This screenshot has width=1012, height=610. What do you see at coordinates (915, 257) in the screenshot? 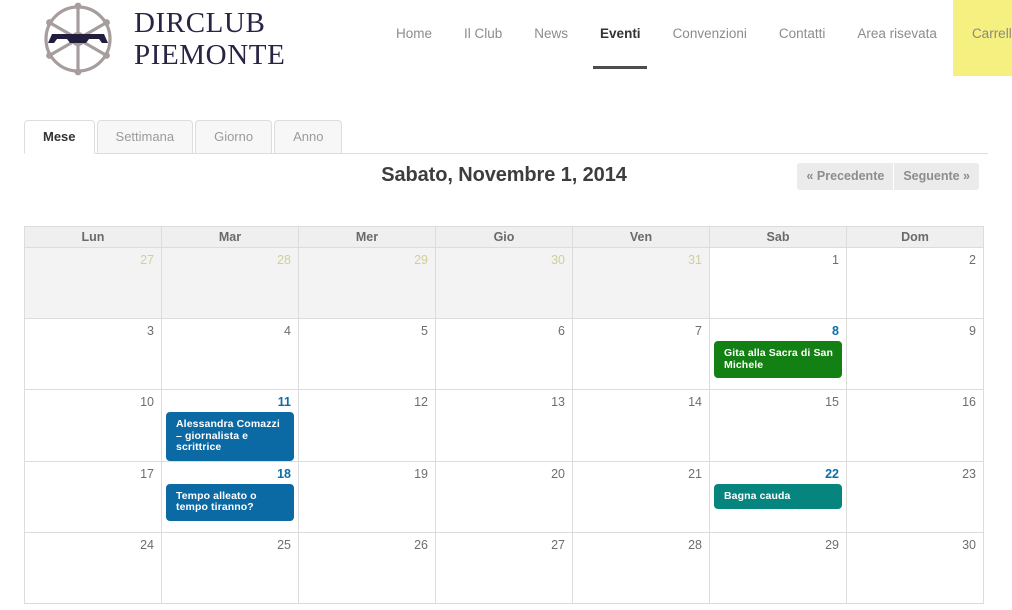
I see `day-number: 2` at bounding box center [915, 257].